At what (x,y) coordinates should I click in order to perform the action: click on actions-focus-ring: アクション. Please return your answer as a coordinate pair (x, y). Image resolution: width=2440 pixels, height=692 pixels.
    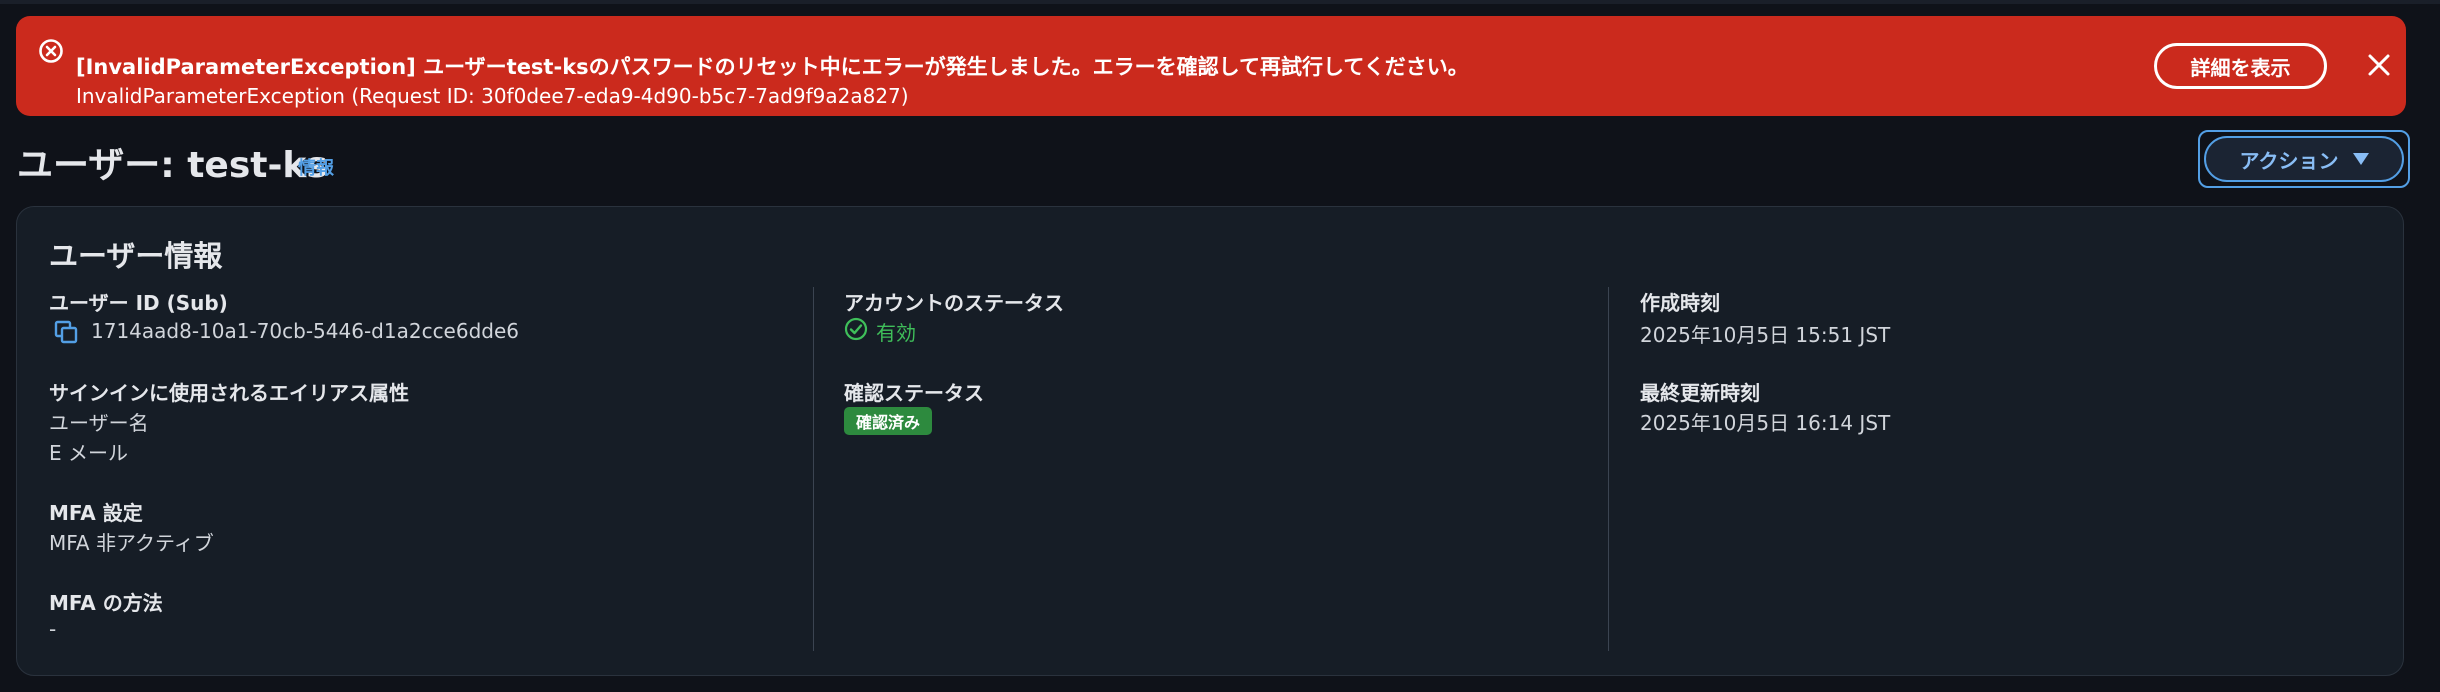
    Looking at the image, I should click on (2304, 159).